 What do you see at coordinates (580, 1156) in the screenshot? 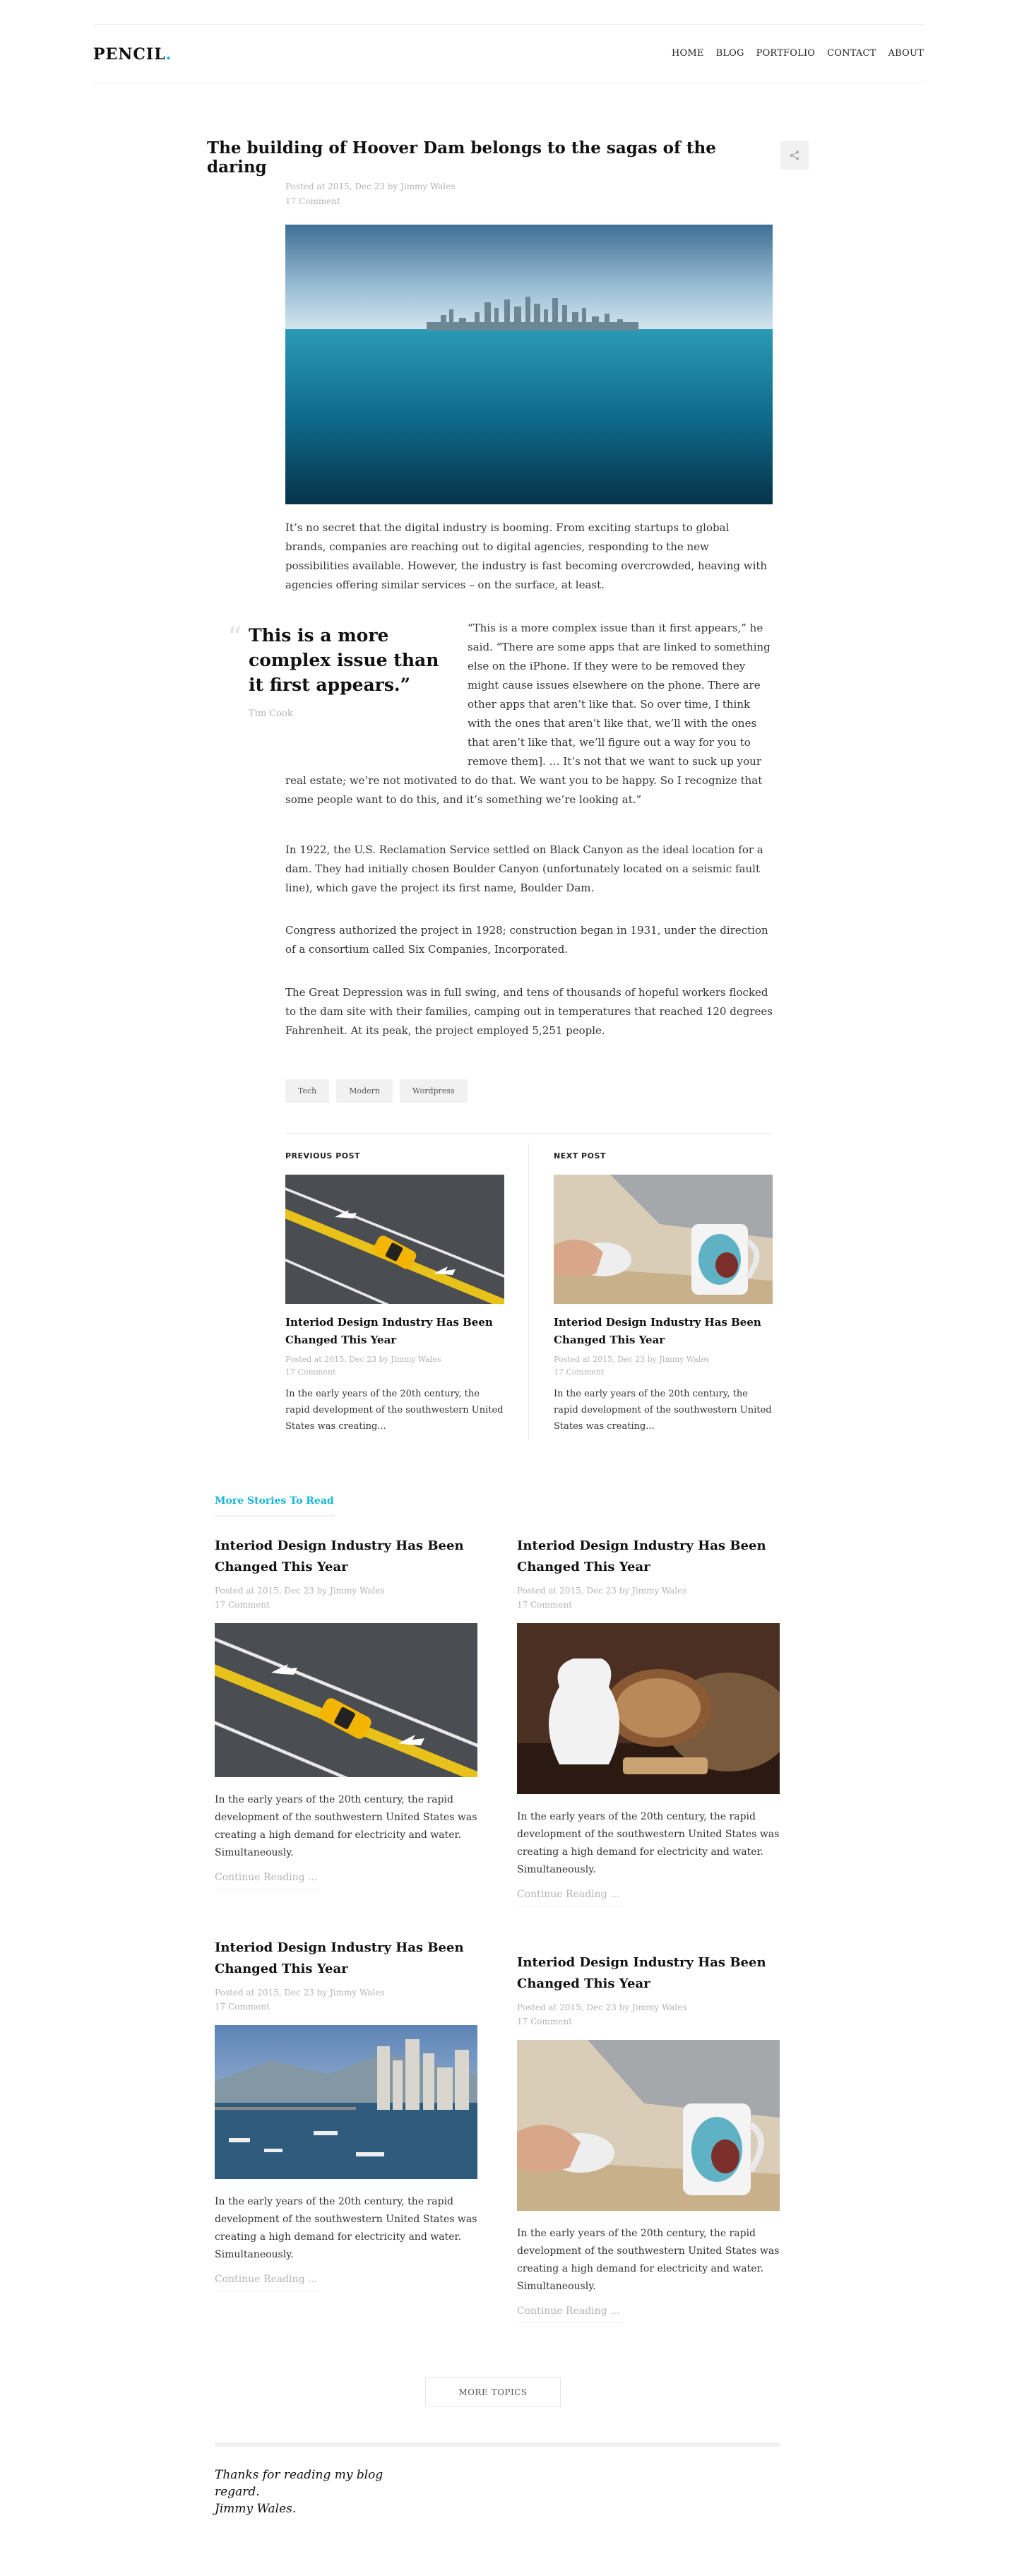
I see `next-post-label: NEXT POST` at bounding box center [580, 1156].